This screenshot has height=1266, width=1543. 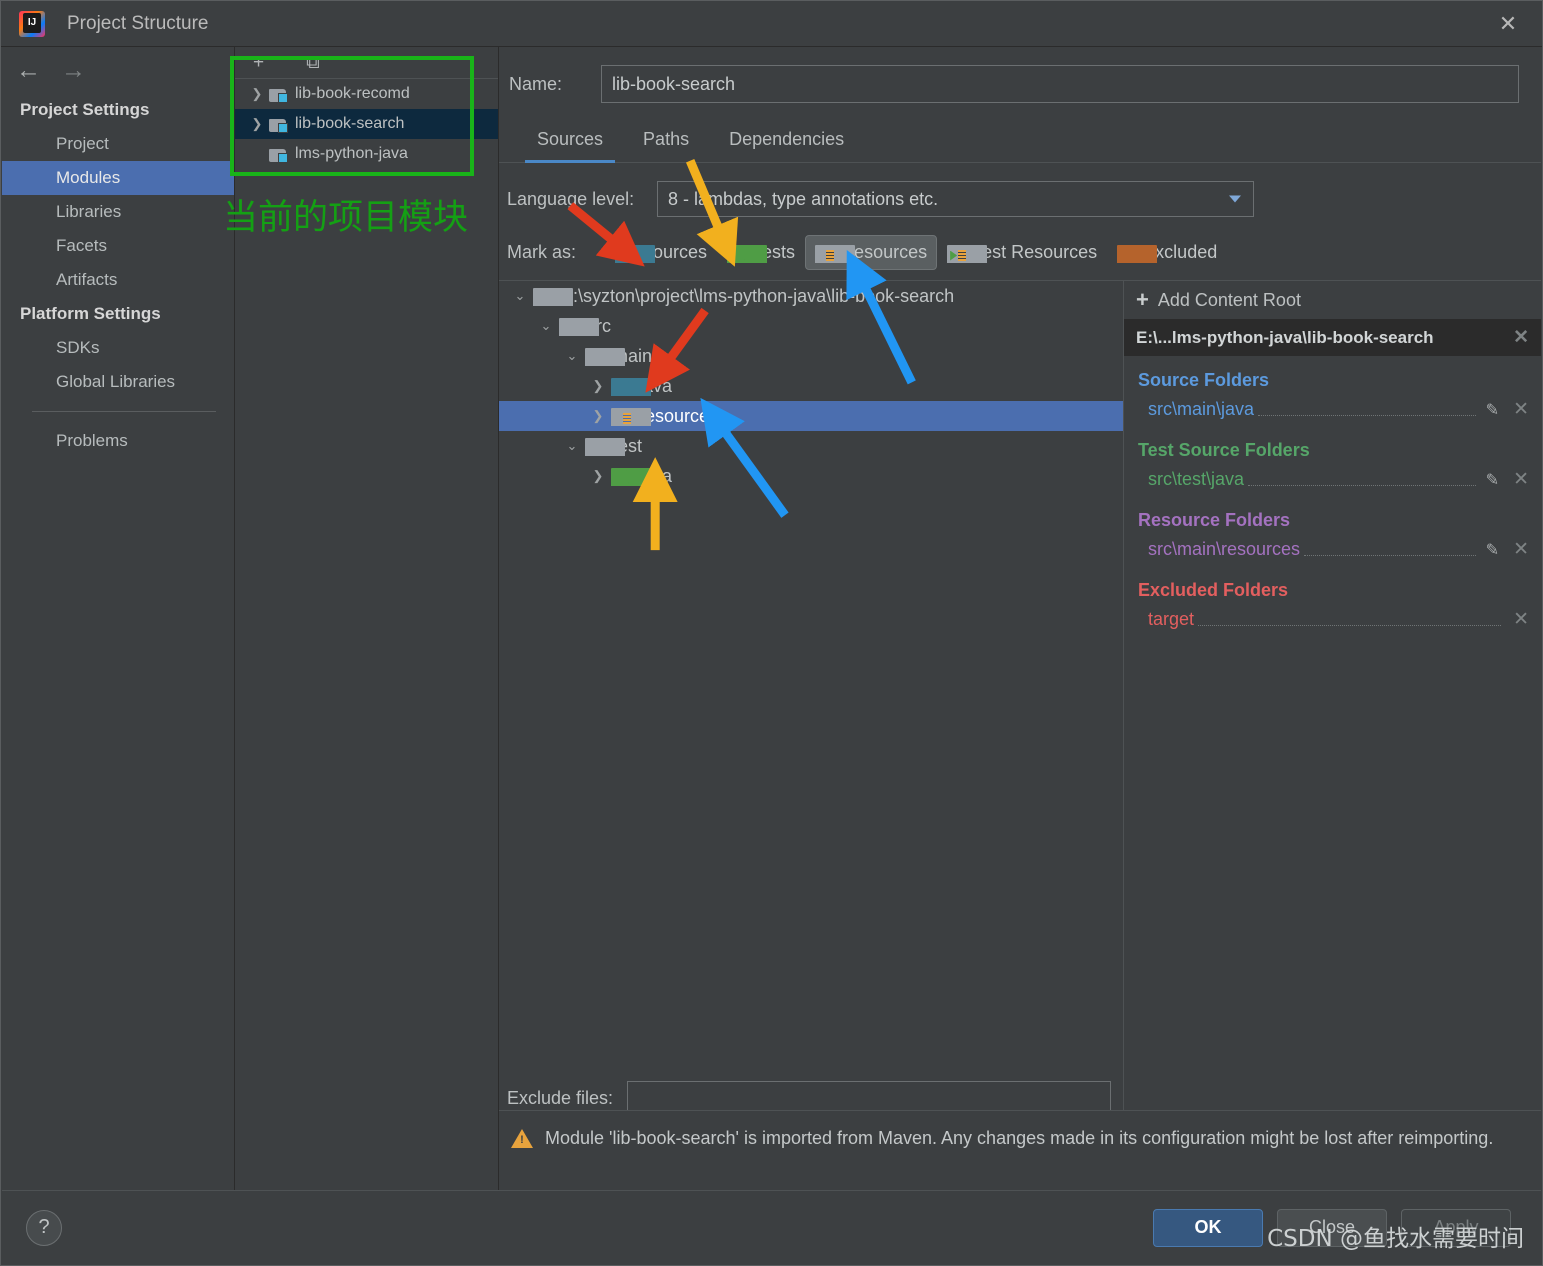 I want to click on ok-button: OK, so click(x=1208, y=1227).